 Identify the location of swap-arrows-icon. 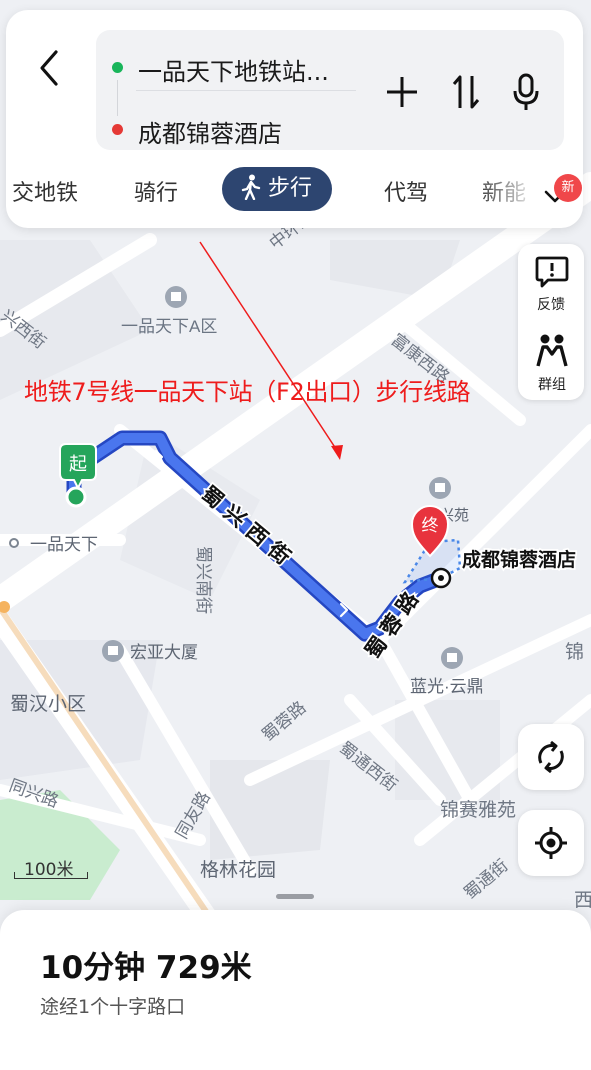
(466, 92).